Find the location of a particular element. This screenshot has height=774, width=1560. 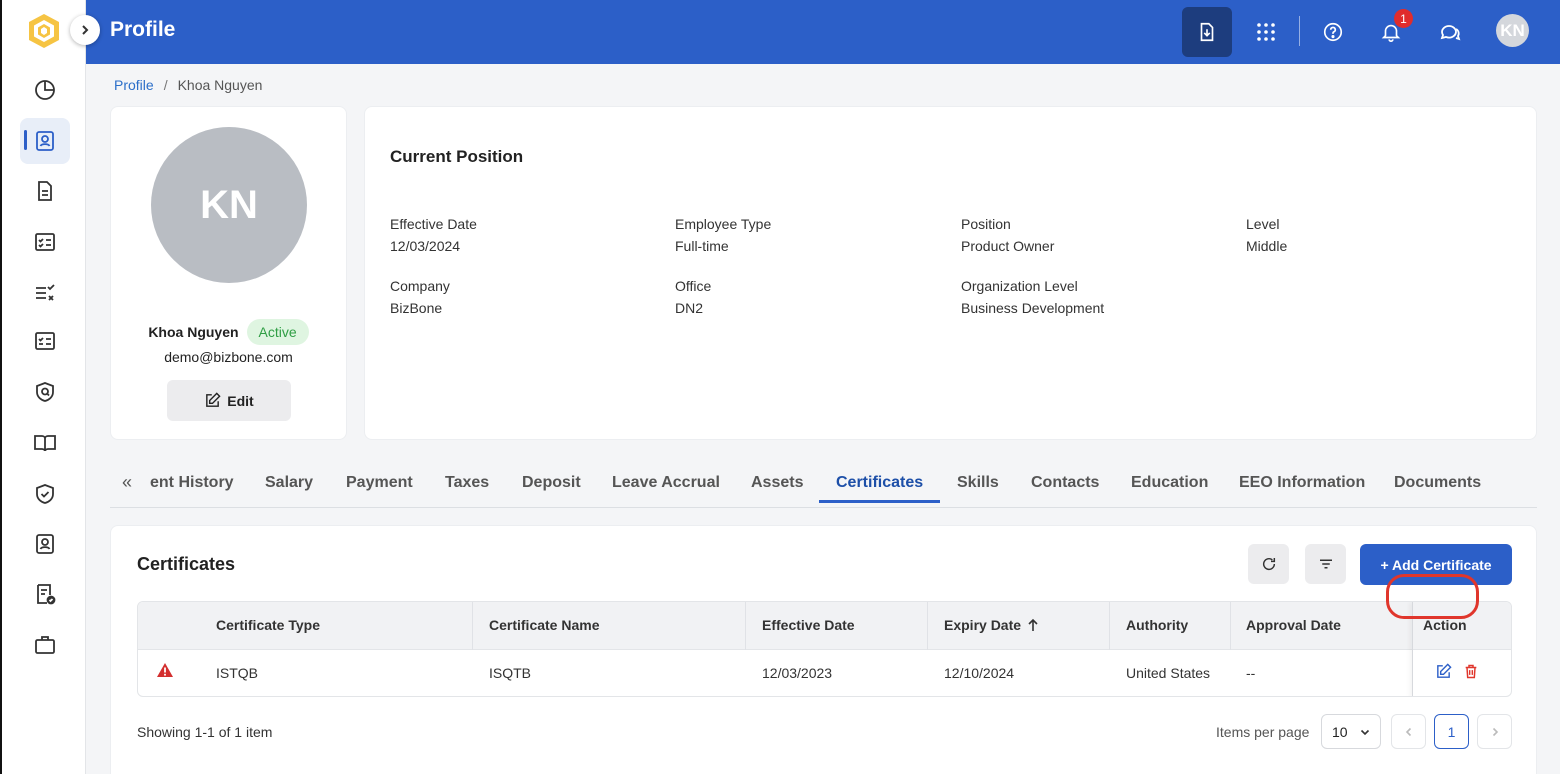

field-label: Company is located at coordinates (420, 286).